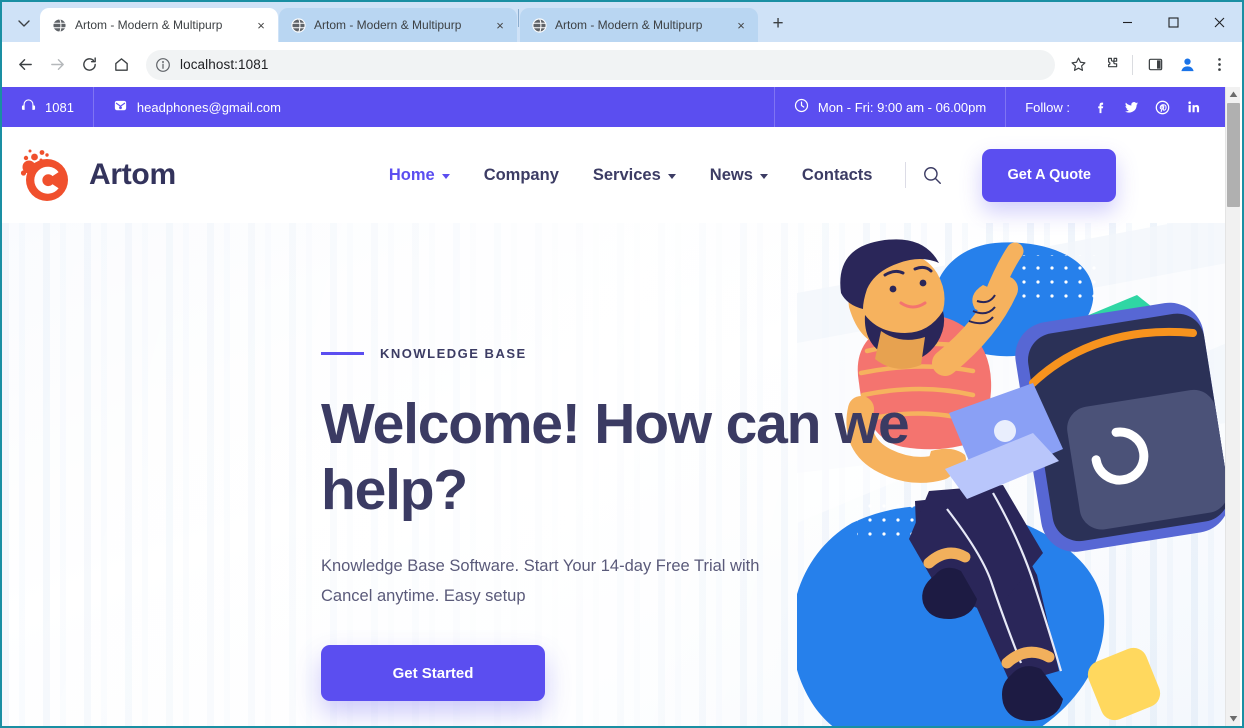 This screenshot has height=728, width=1244. I want to click on url-text: localhost:1081, so click(224, 64).